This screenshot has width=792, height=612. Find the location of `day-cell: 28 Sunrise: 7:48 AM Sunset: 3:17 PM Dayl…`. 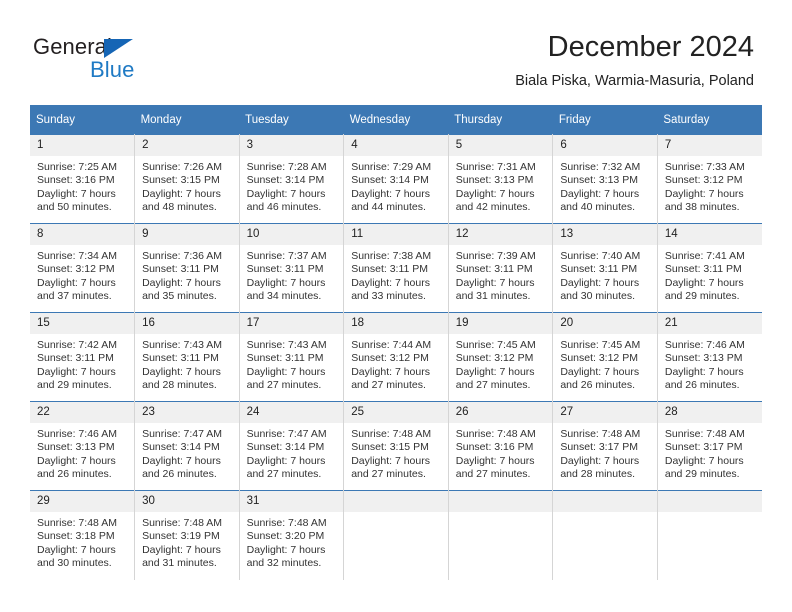

day-cell: 28 Sunrise: 7:48 AM Sunset: 3:17 PM Dayl… is located at coordinates (709, 446).